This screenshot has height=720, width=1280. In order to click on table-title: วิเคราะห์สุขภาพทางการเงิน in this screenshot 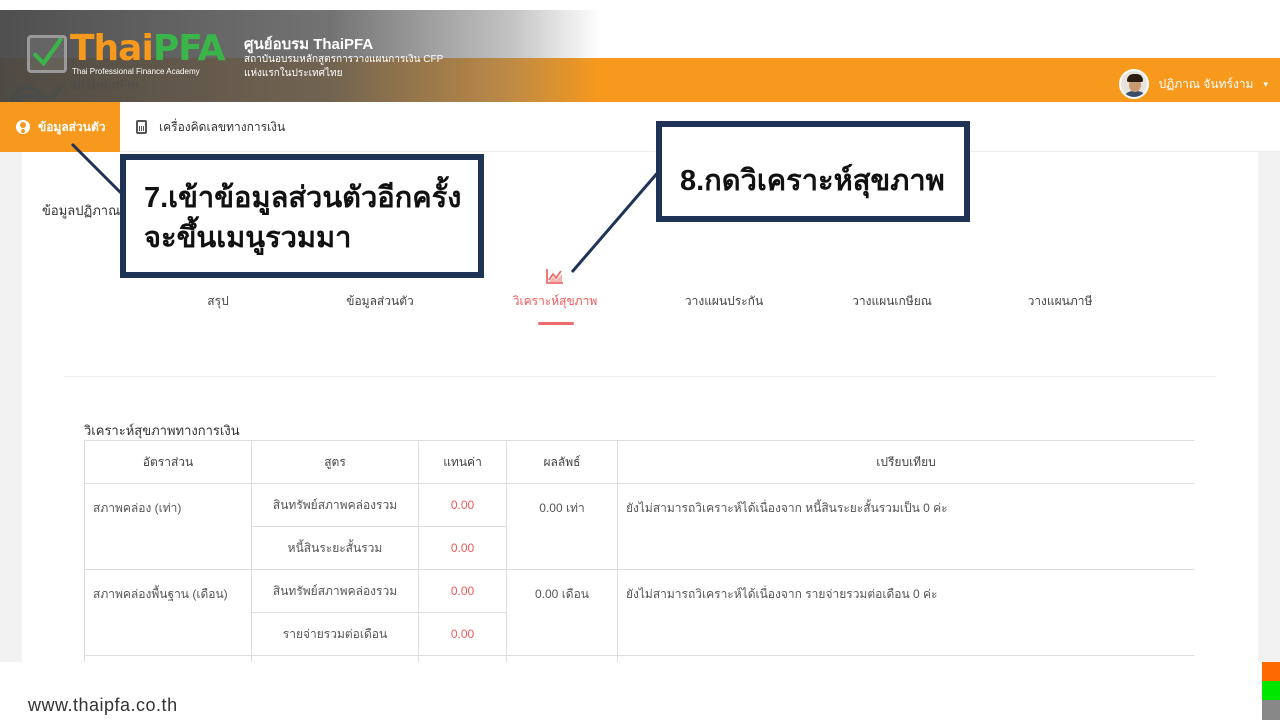, I will do `click(162, 430)`.